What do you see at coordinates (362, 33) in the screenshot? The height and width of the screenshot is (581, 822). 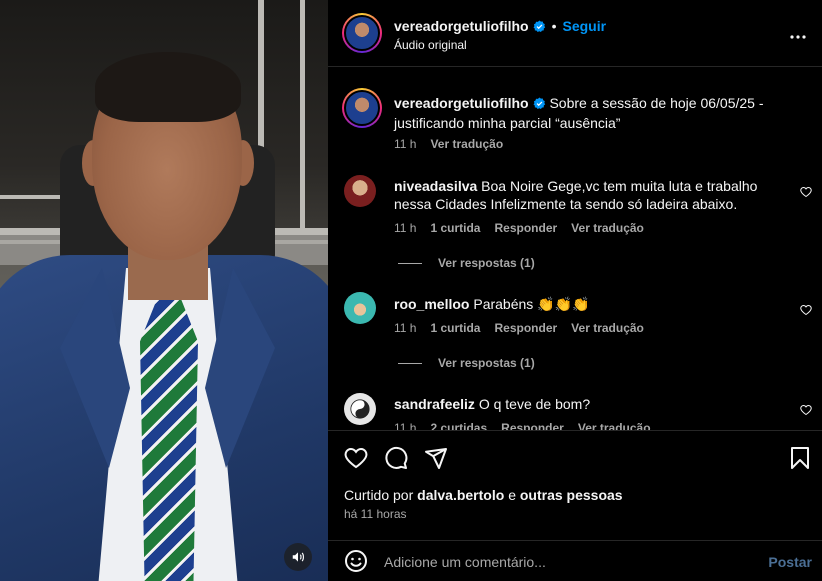 I see `author-avatar` at bounding box center [362, 33].